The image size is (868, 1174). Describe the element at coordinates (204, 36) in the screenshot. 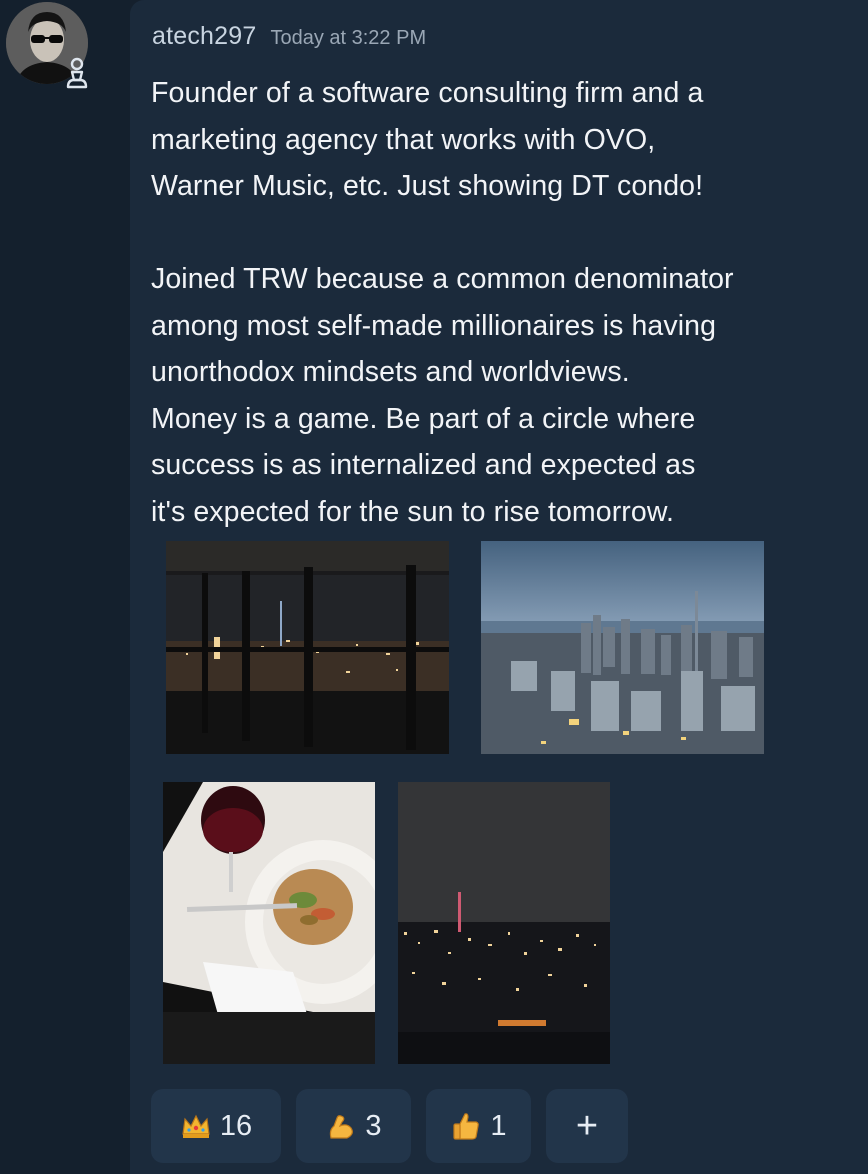

I see `username: atech297` at that location.